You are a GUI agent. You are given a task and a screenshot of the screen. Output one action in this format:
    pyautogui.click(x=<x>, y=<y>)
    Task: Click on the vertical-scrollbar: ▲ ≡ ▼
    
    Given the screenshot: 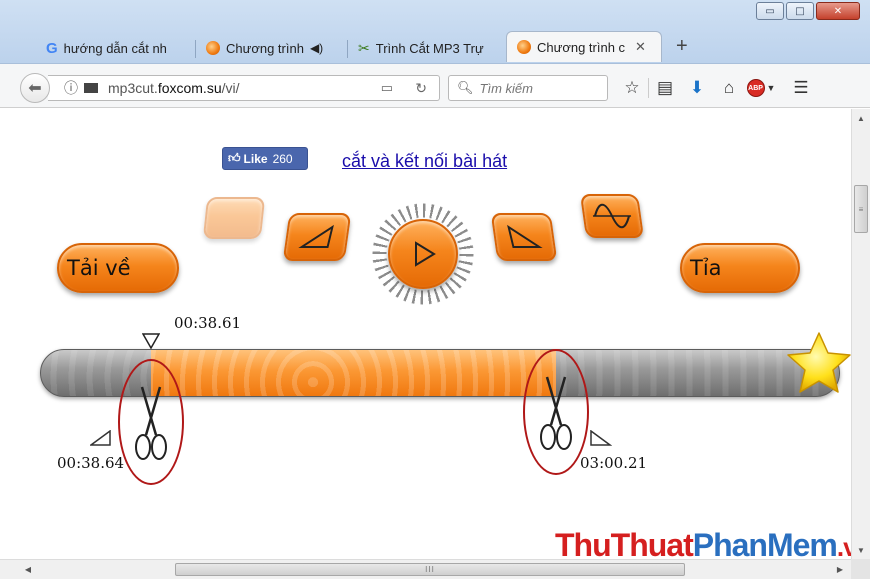 What is the action you would take?
    pyautogui.click(x=860, y=334)
    